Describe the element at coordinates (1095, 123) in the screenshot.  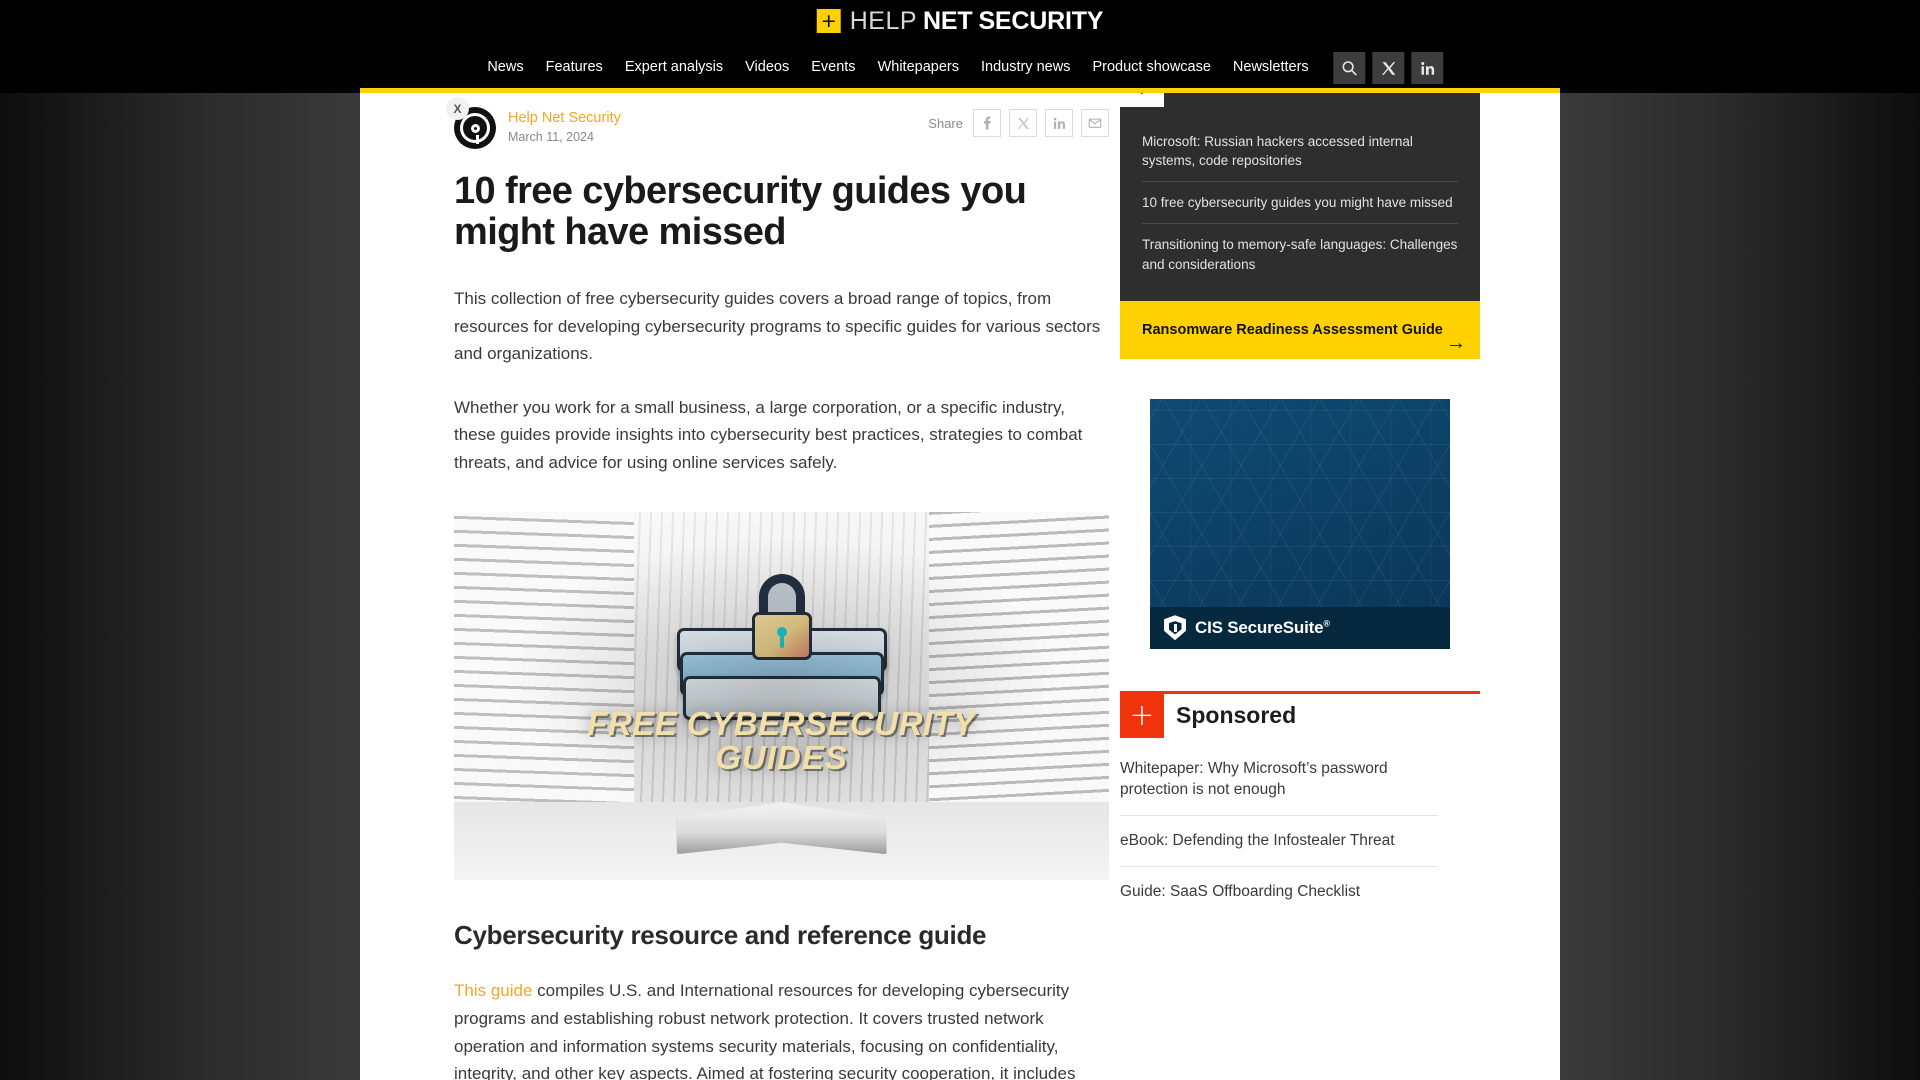
I see `share-email-icon` at that location.